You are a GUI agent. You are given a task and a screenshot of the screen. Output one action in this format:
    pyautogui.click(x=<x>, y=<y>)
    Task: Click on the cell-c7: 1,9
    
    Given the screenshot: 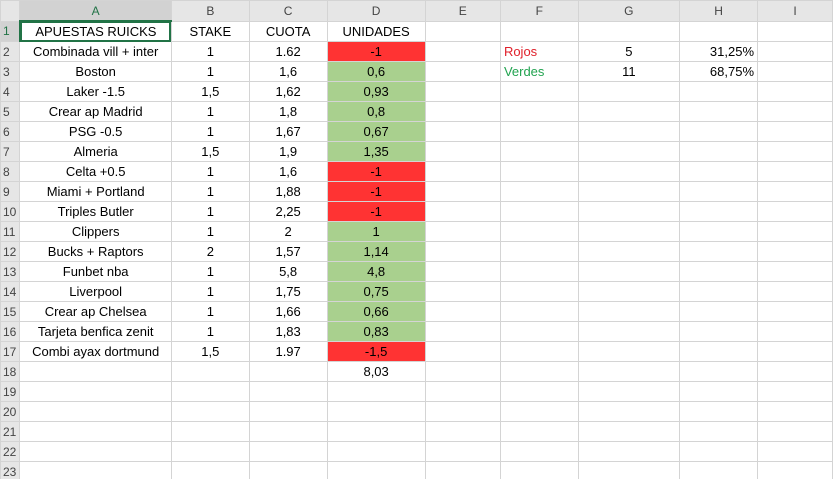 What is the action you would take?
    pyautogui.click(x=288, y=151)
    